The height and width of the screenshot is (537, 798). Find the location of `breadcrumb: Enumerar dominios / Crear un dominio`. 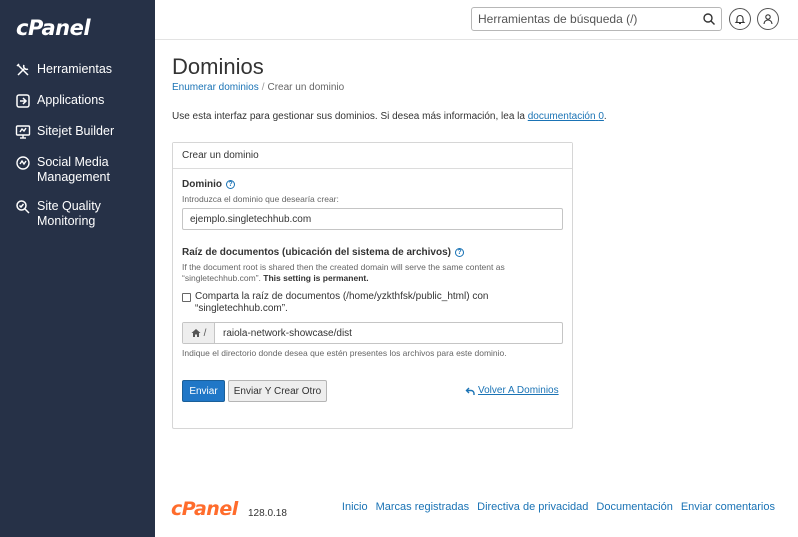

breadcrumb: Enumerar dominios / Crear un dominio is located at coordinates (258, 87).